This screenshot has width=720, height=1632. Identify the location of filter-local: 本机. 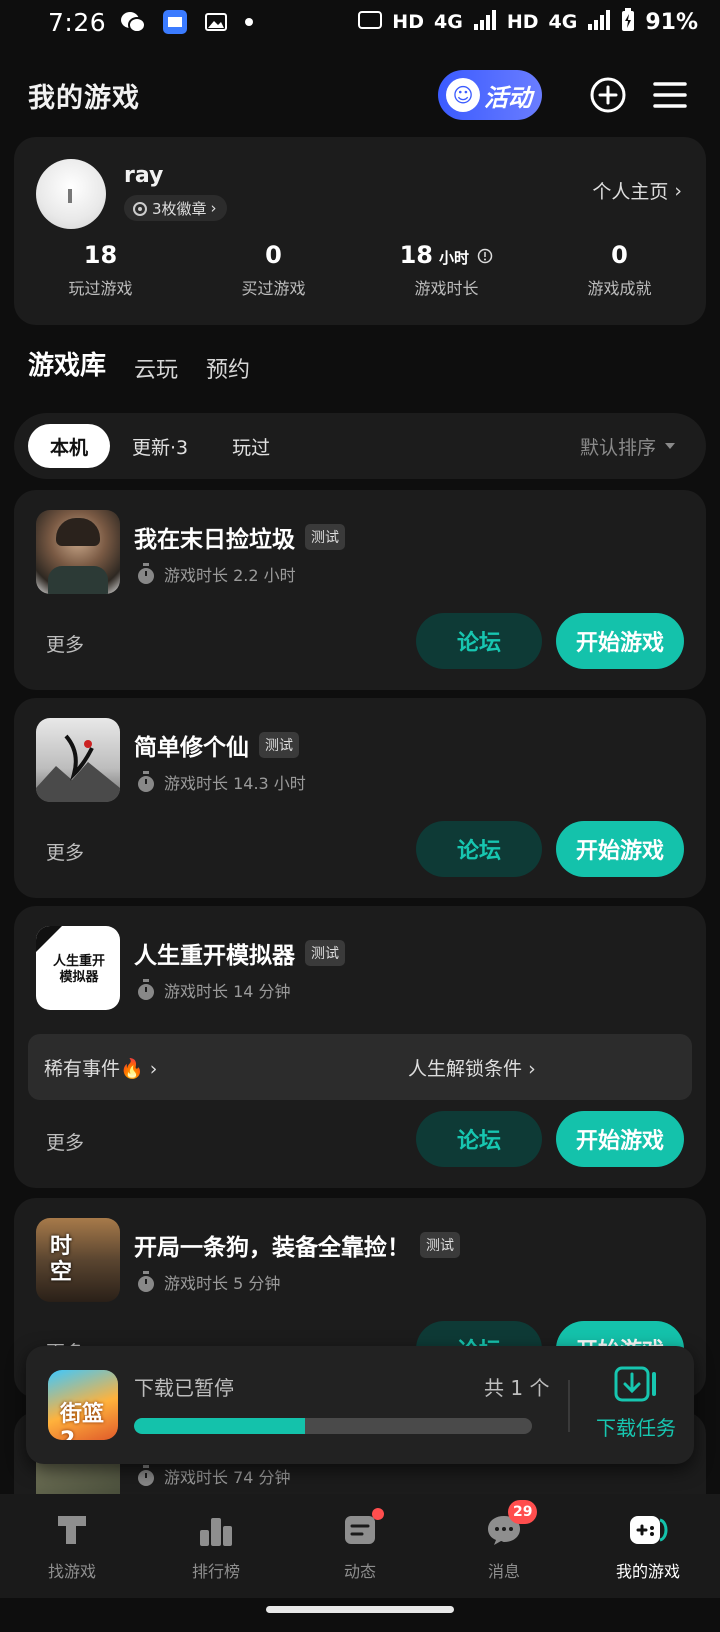
(69, 446).